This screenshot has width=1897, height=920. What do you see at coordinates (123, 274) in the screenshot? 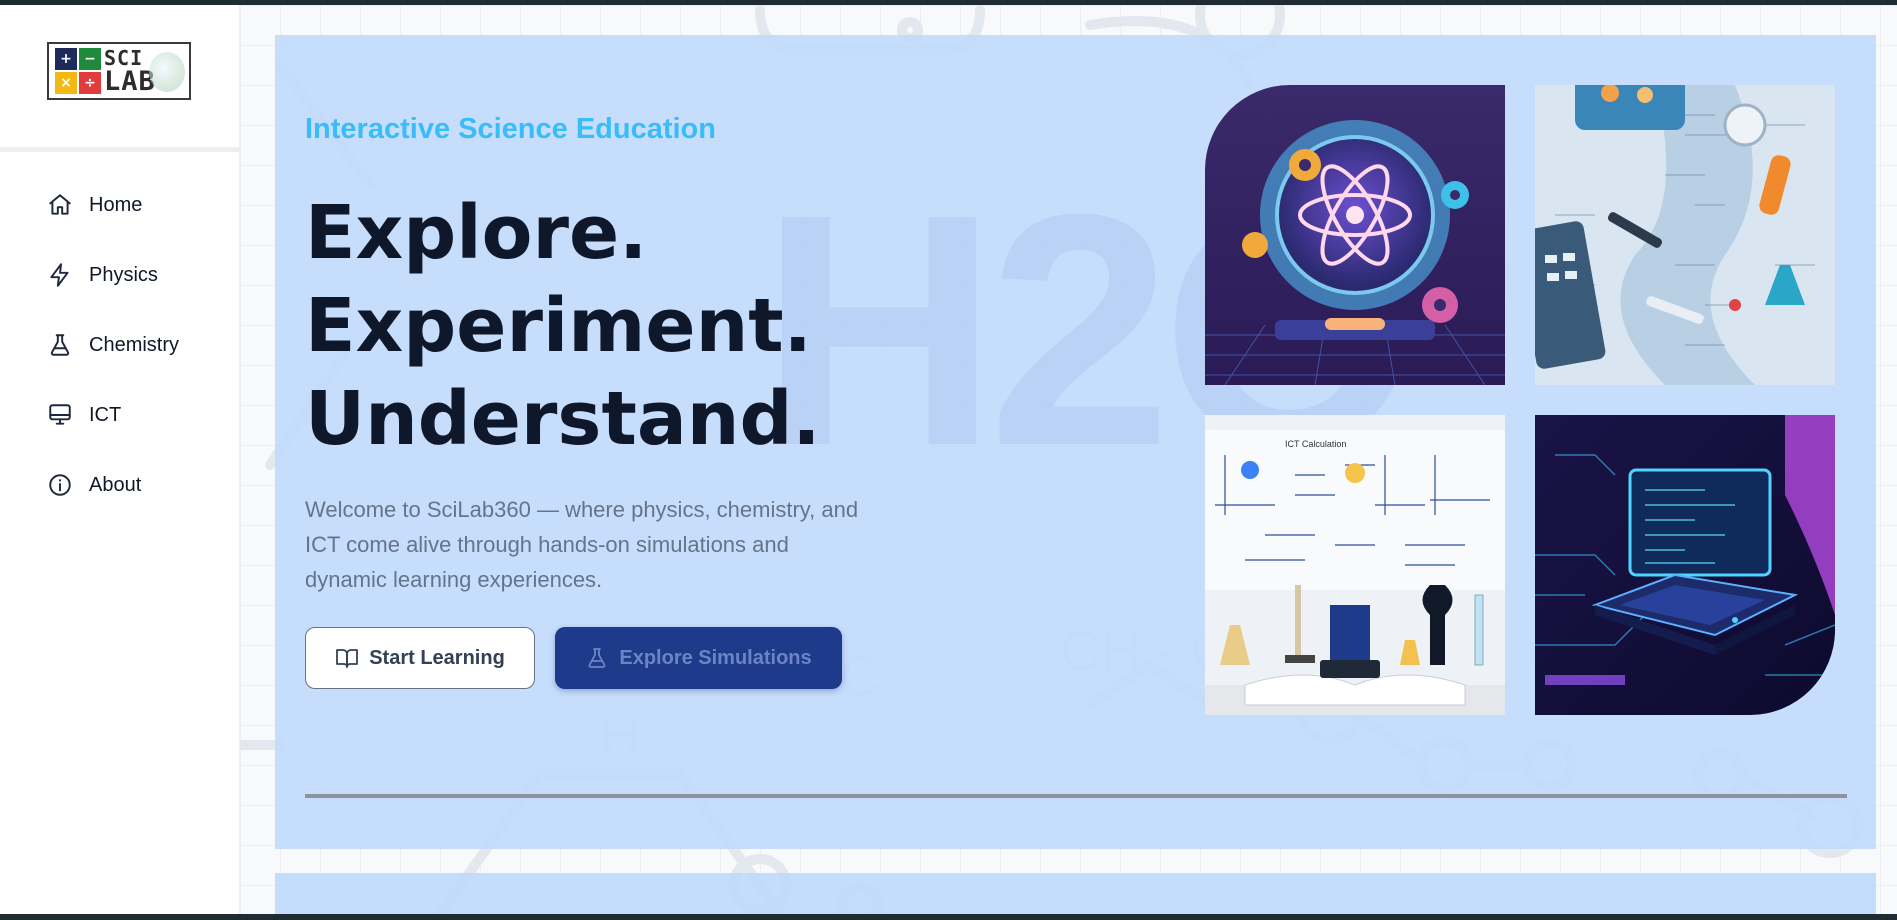
I see `sidebar-item-label: Physics` at bounding box center [123, 274].